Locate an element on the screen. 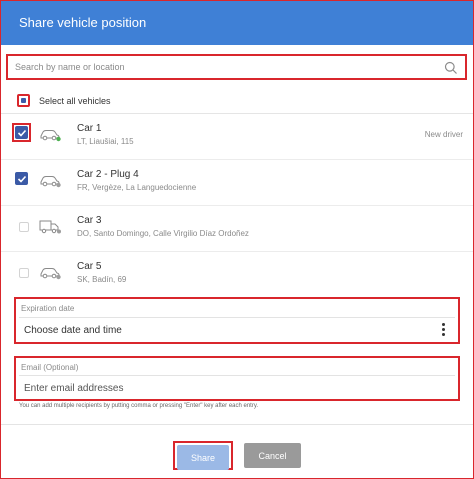 This screenshot has height=479, width=474. expiration-value: Choose date and time is located at coordinates (73, 330).